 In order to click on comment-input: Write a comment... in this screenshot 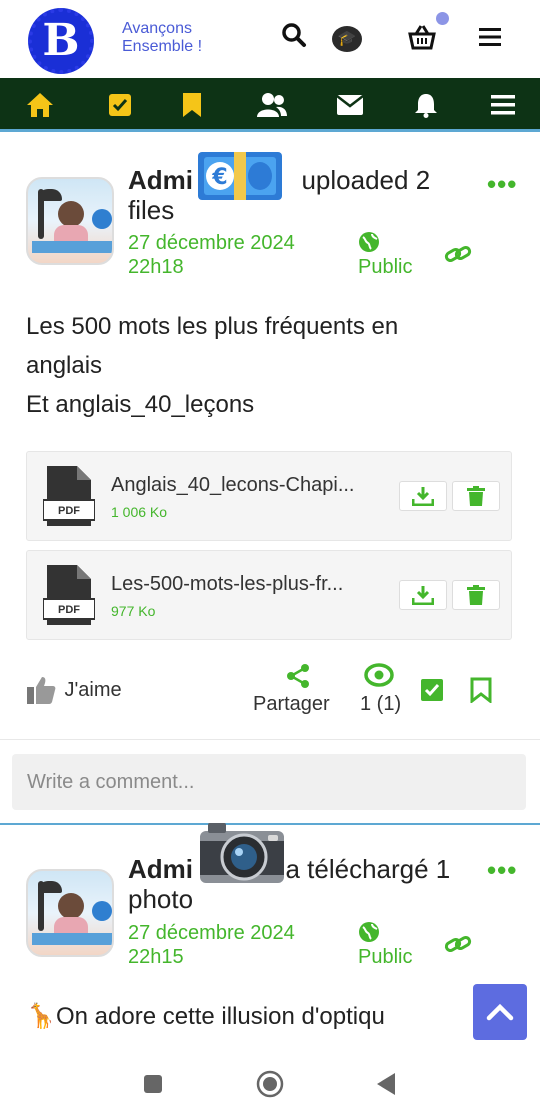, I will do `click(269, 782)`.